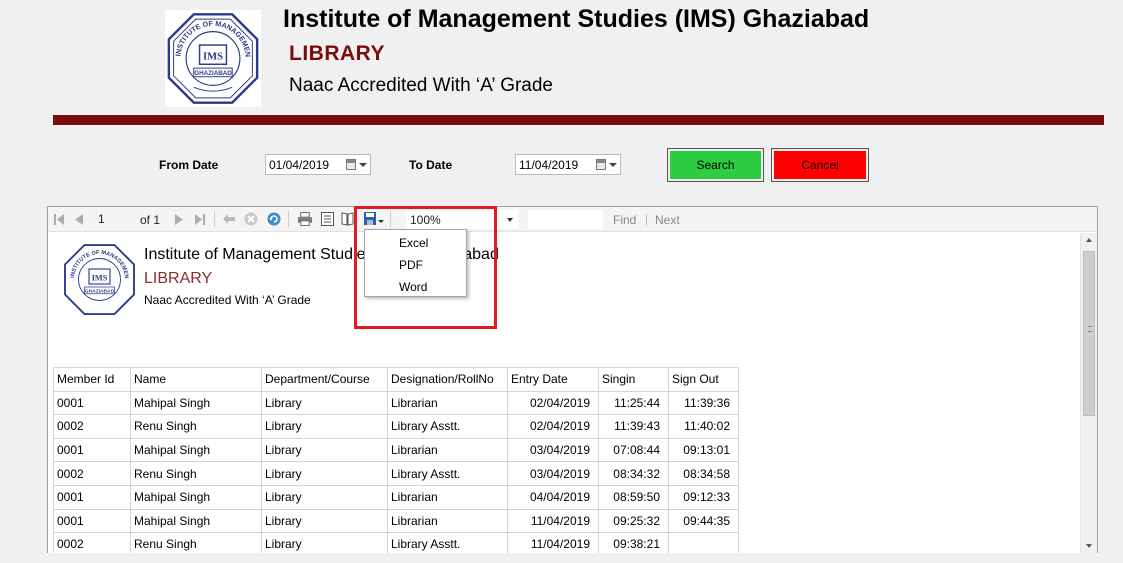  Describe the element at coordinates (703, 521) in the screenshot. I see `cell-signout: 09:44:35` at that location.